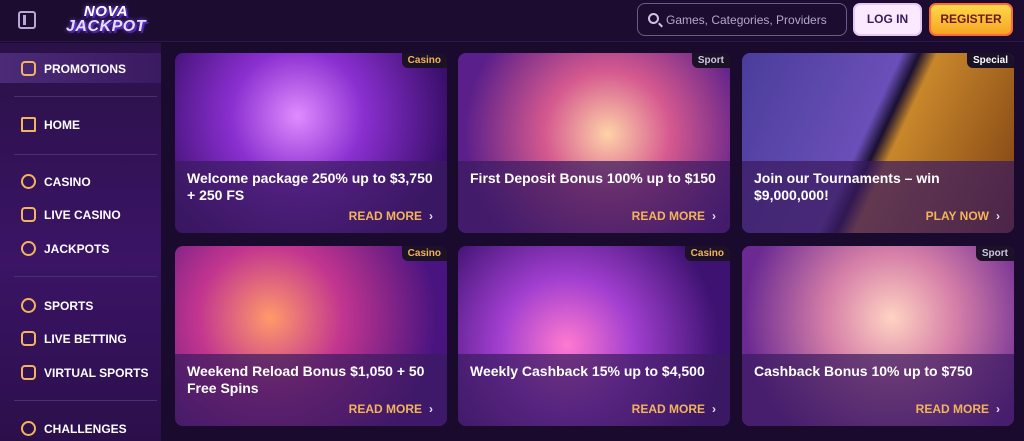  I want to click on sidebar-item-label: LIVE BETTING, so click(85, 339).